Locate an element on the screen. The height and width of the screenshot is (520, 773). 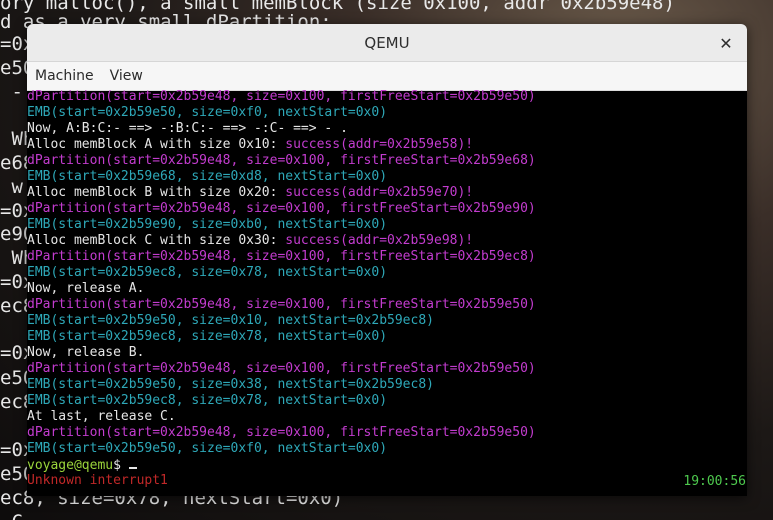
console-line: Now, release A. is located at coordinates (85, 289).